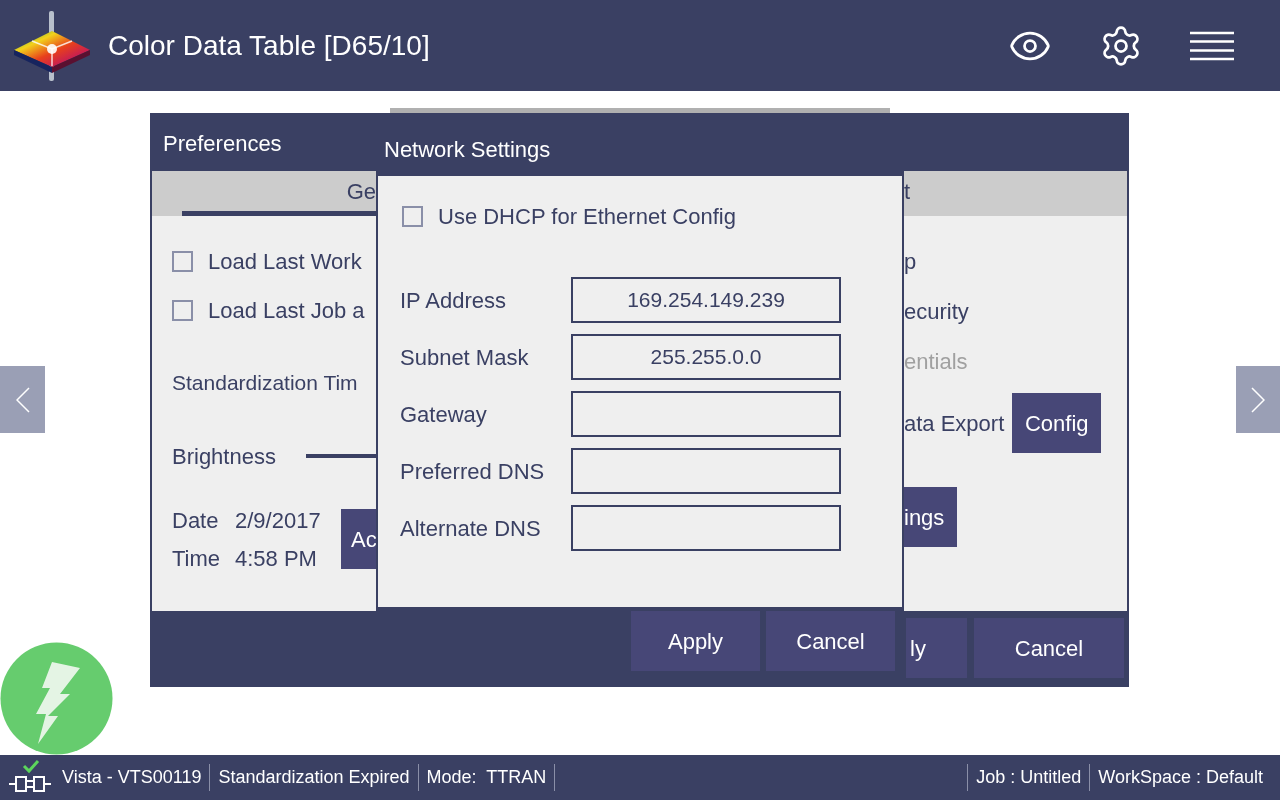 This screenshot has height=800, width=1280. I want to click on chevron-right-icon, so click(1258, 399).